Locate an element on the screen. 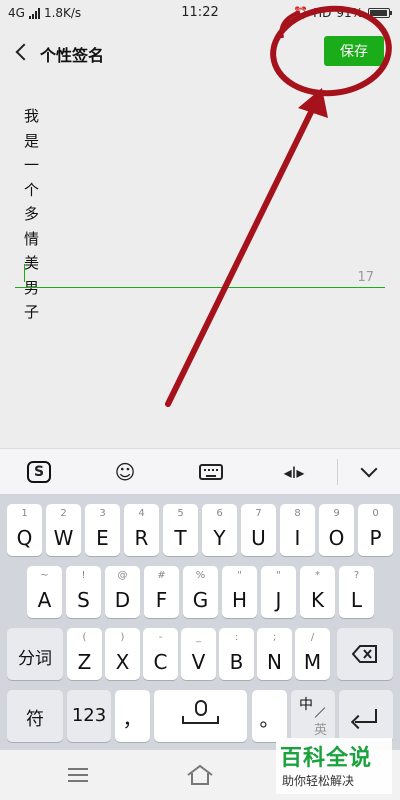  cursor-move-icon: ◂I▸ is located at coordinates (294, 472).